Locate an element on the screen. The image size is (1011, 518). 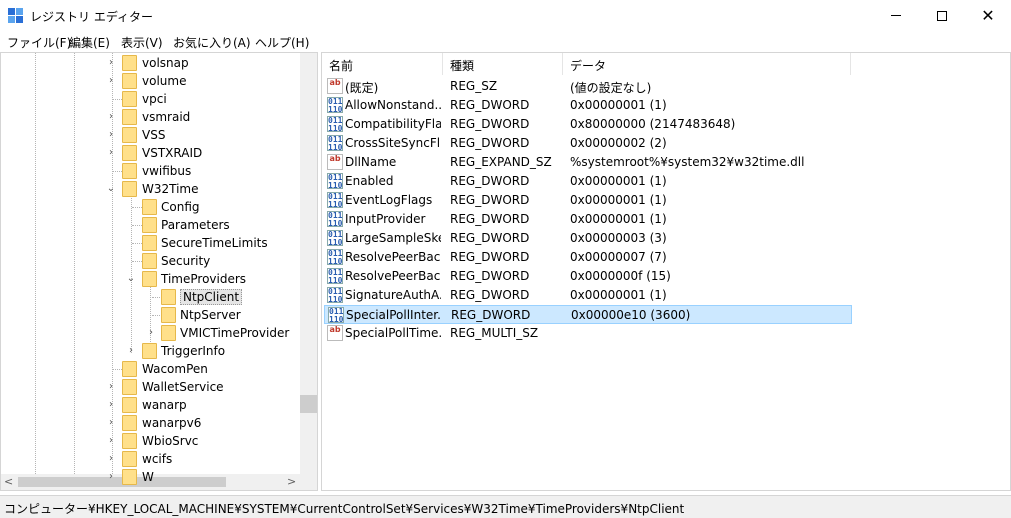
tree-item: ⌄ TimeProviders is located at coordinates (151, 279).